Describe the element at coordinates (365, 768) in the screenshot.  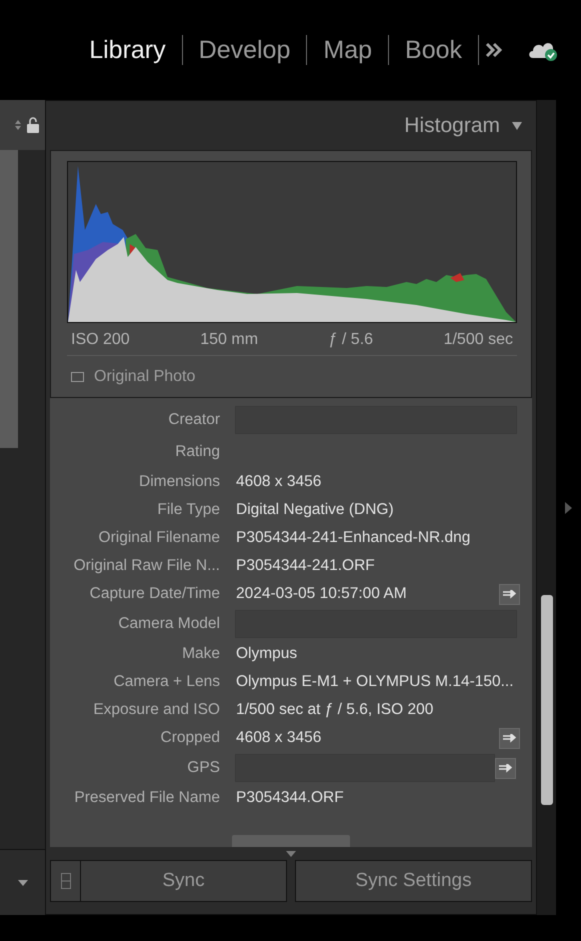
I see `input-field` at that location.